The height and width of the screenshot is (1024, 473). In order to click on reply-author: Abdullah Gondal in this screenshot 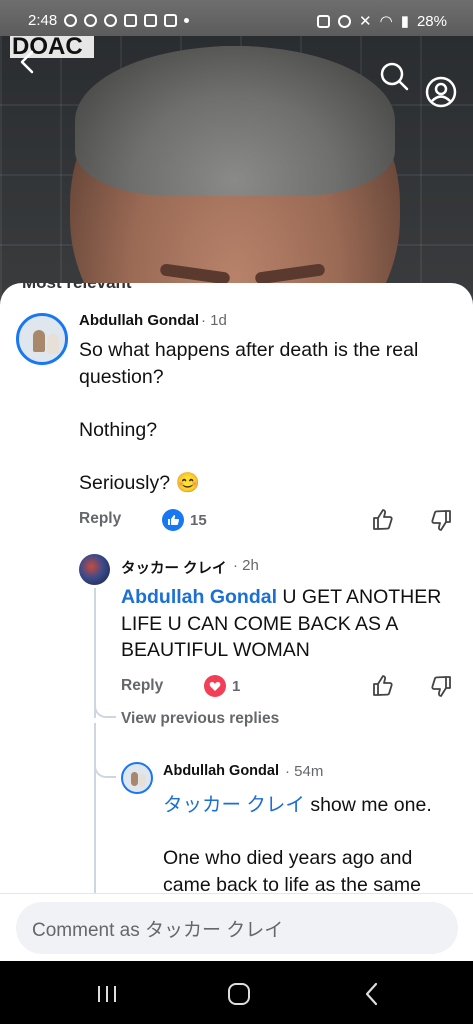, I will do `click(221, 771)`.